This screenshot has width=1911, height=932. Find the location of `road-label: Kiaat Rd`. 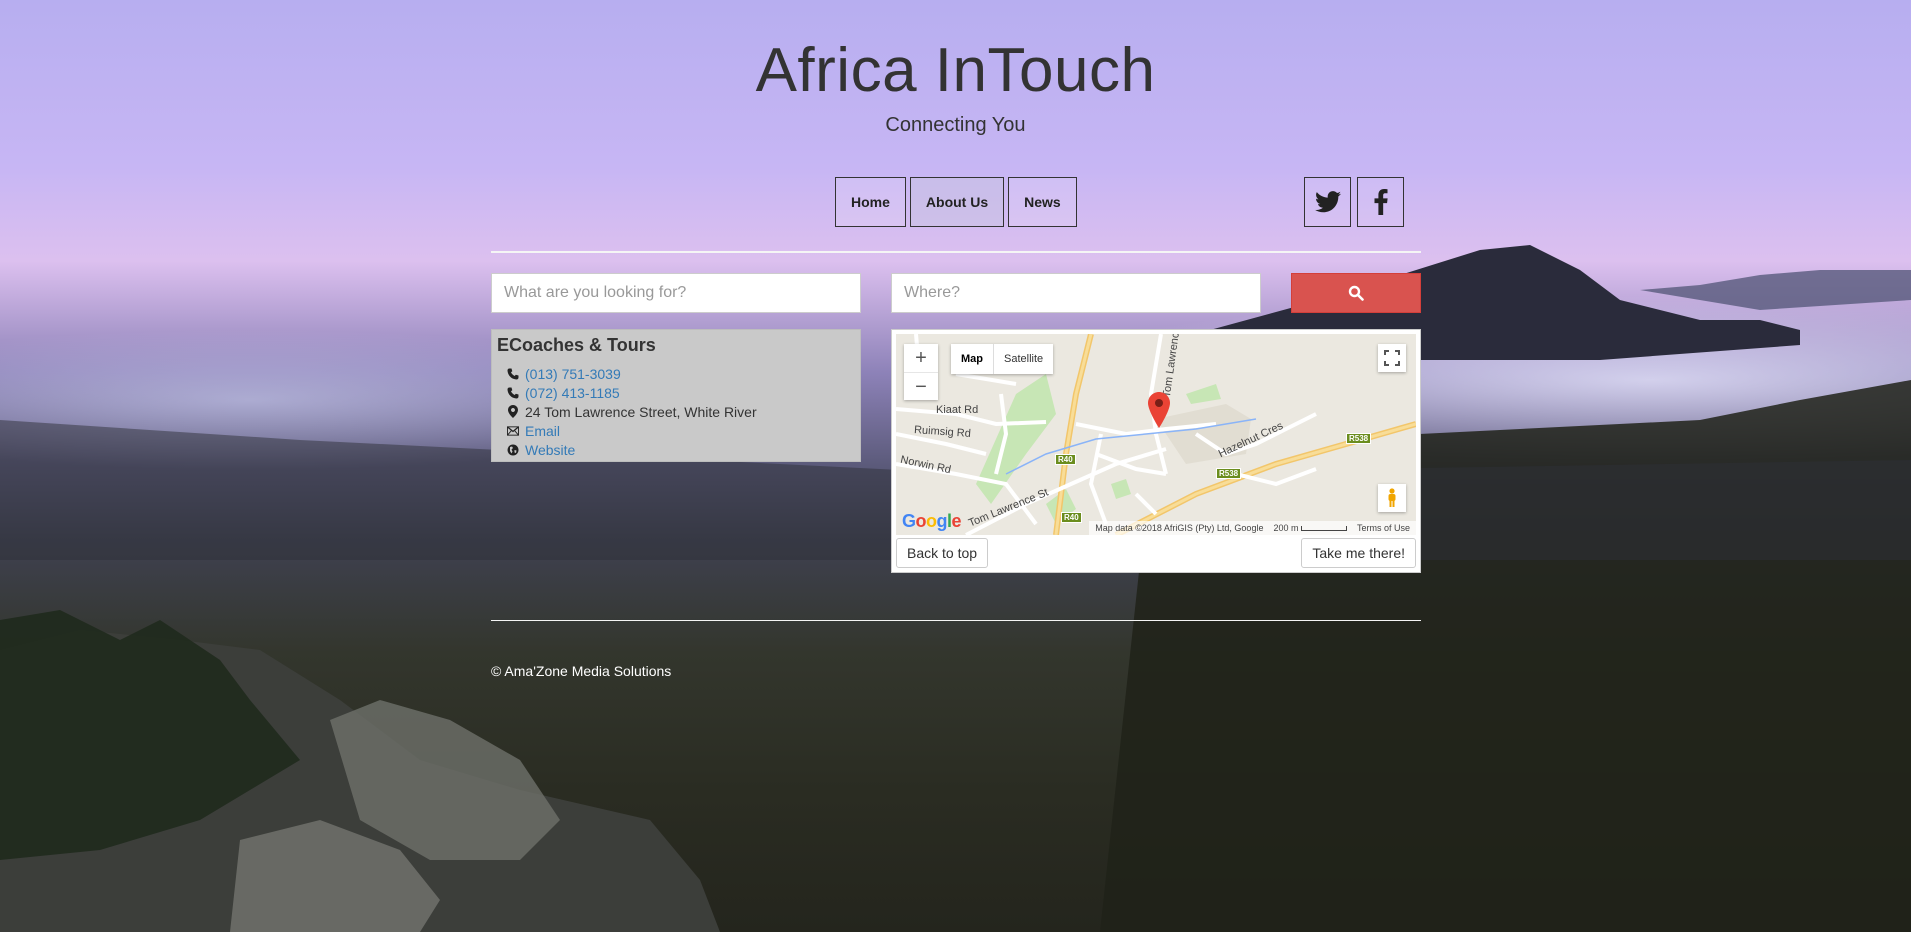

road-label: Kiaat Rd is located at coordinates (957, 410).